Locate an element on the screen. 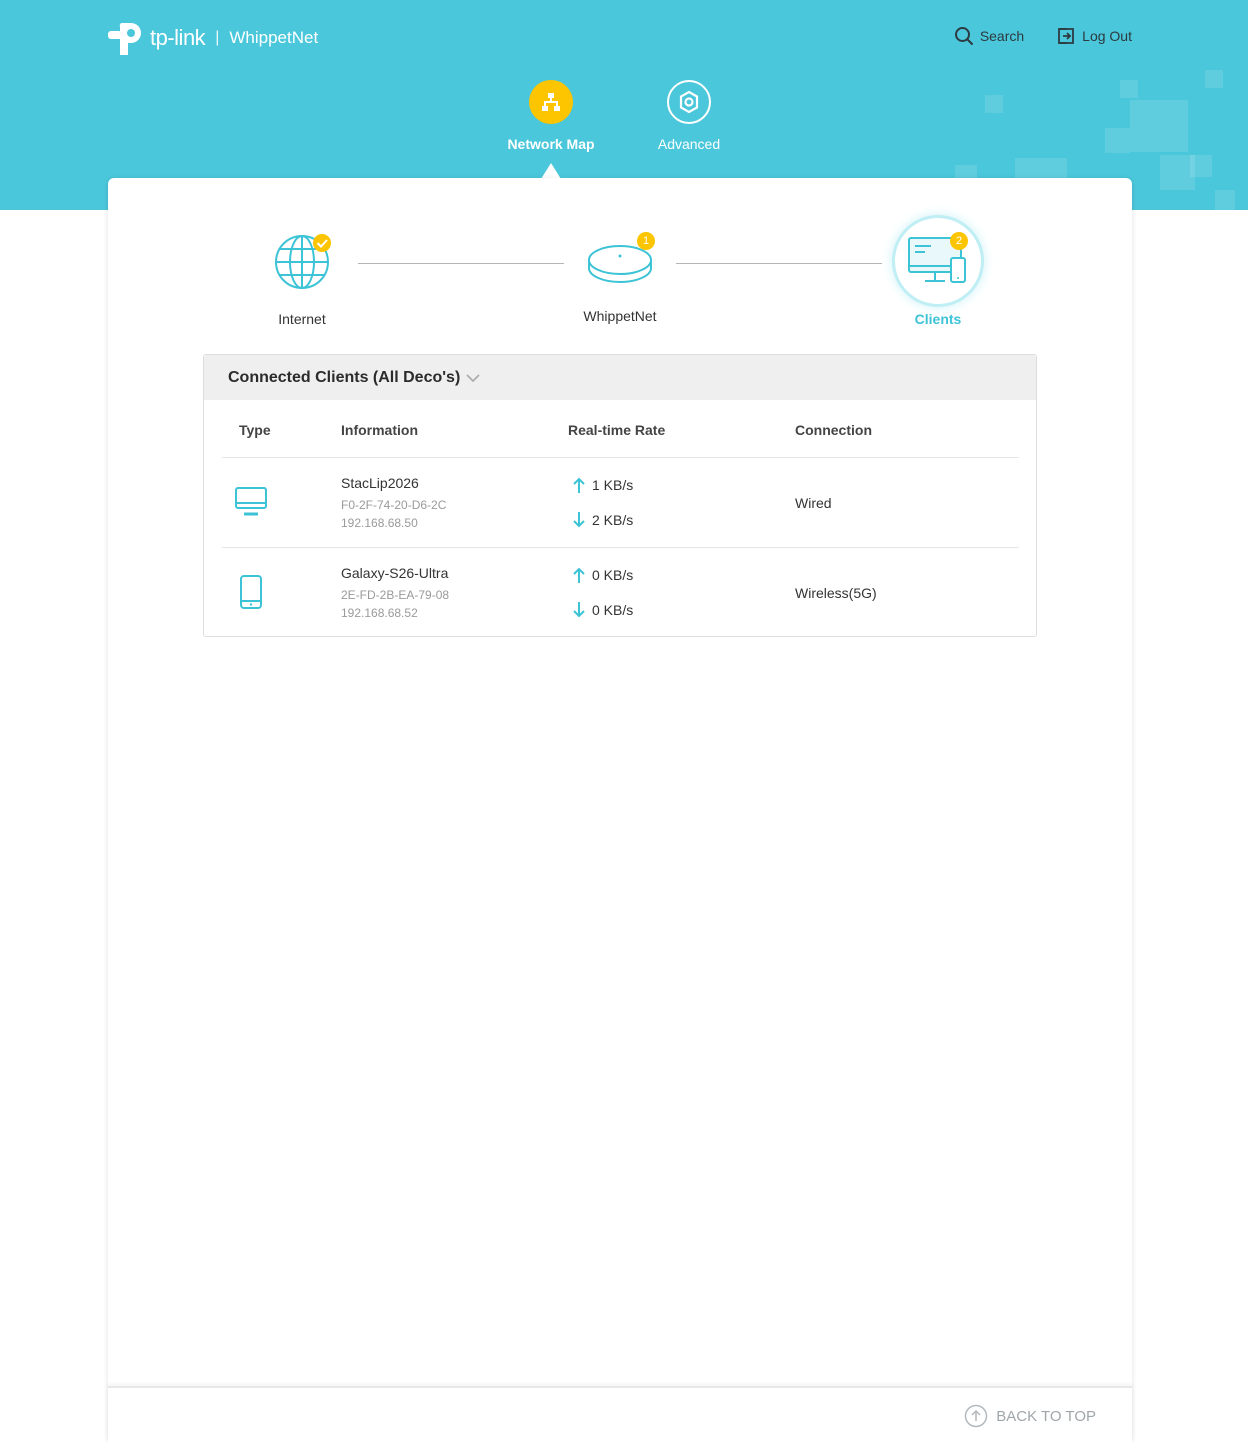 Image resolution: width=1248 pixels, height=1442 pixels. upload-rate-value: 1 KB/s is located at coordinates (613, 485).